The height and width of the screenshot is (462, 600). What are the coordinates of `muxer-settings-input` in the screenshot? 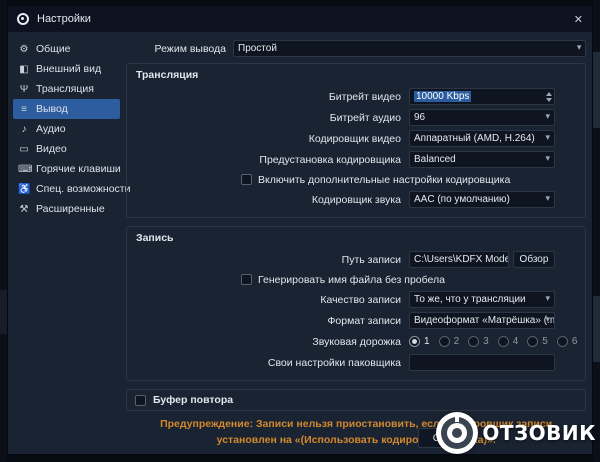 It's located at (482, 362).